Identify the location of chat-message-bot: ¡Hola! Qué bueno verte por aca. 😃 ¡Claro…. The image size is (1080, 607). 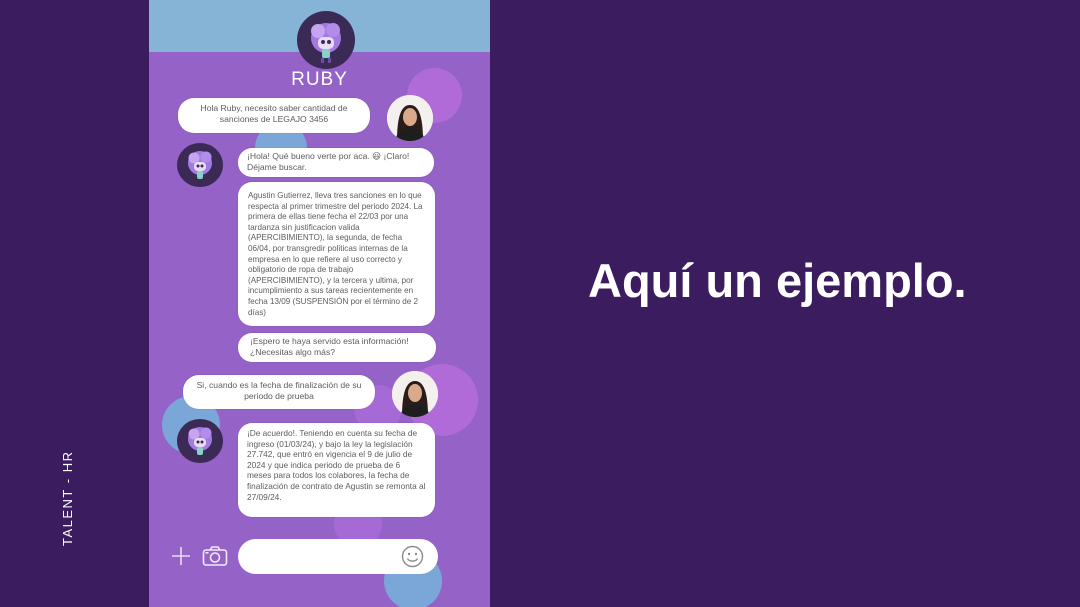
(336, 162).